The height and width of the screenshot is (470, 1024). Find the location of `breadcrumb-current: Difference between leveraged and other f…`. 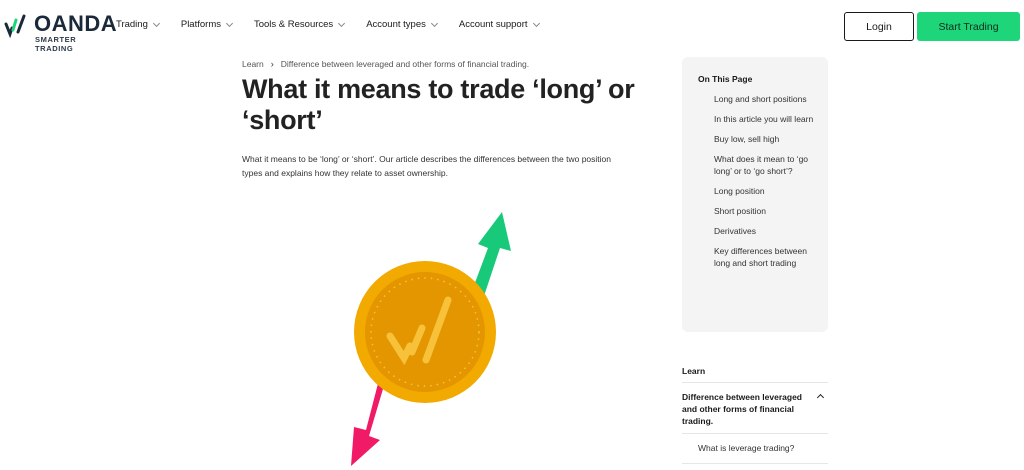

breadcrumb-current: Difference between leveraged and other f… is located at coordinates (405, 64).